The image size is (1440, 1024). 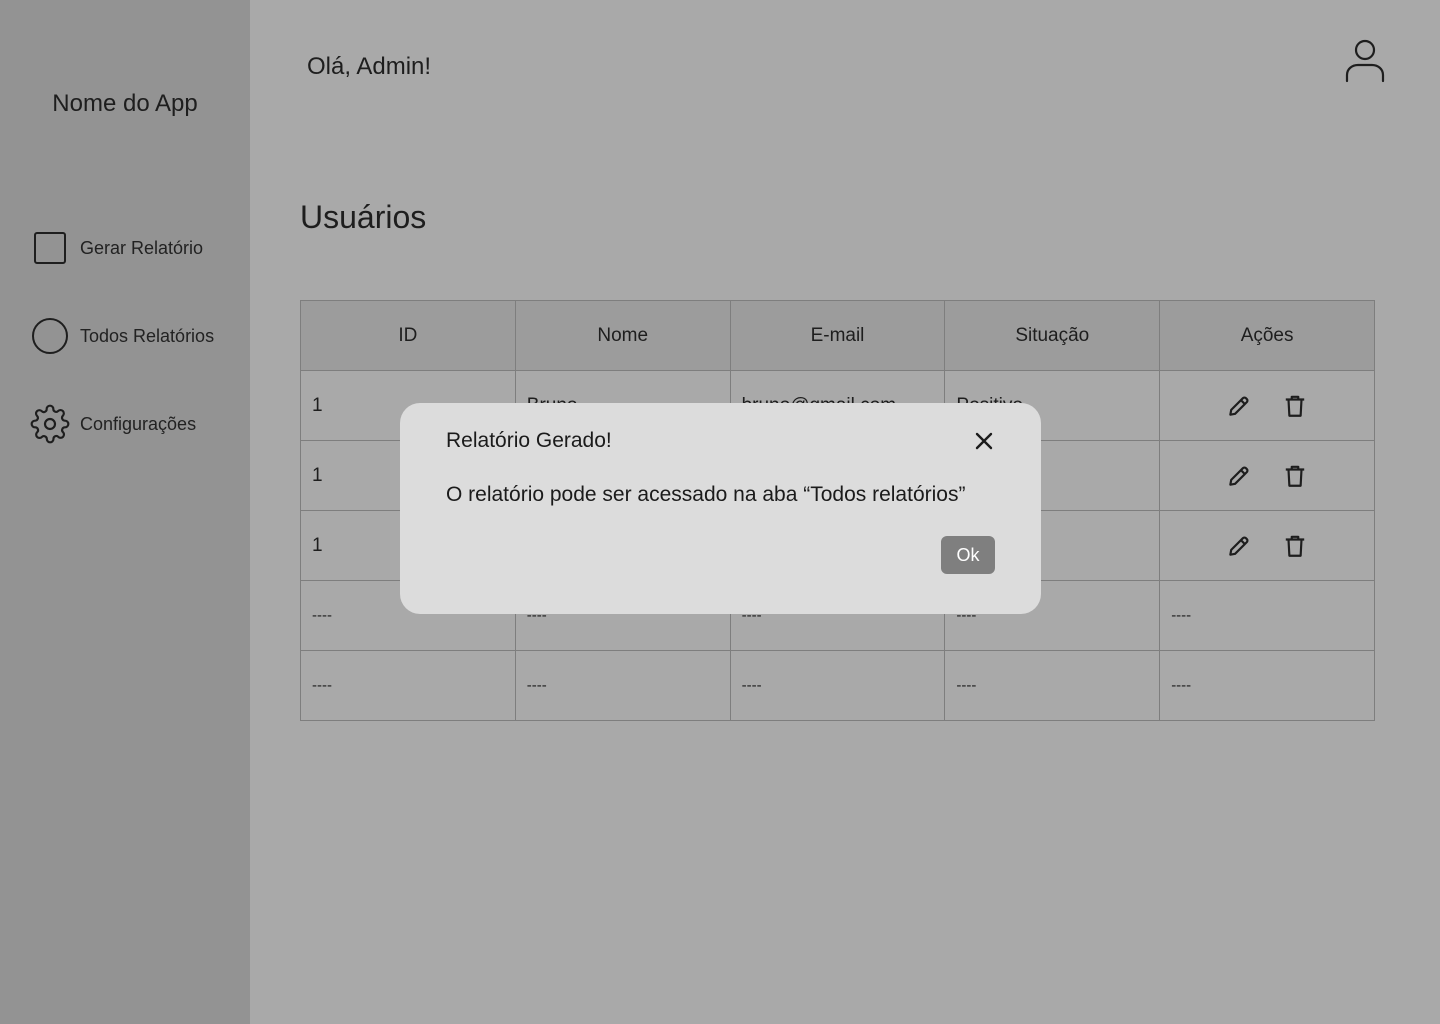 I want to click on circle-icon, so click(x=50, y=336).